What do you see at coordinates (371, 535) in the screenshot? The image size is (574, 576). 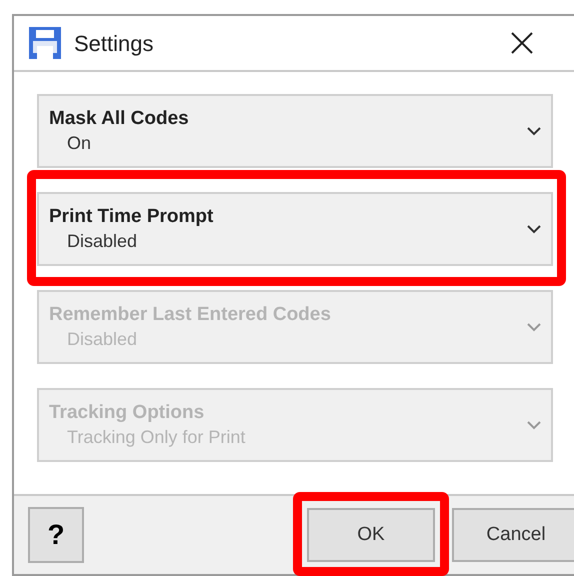 I see `ok-button: OK` at bounding box center [371, 535].